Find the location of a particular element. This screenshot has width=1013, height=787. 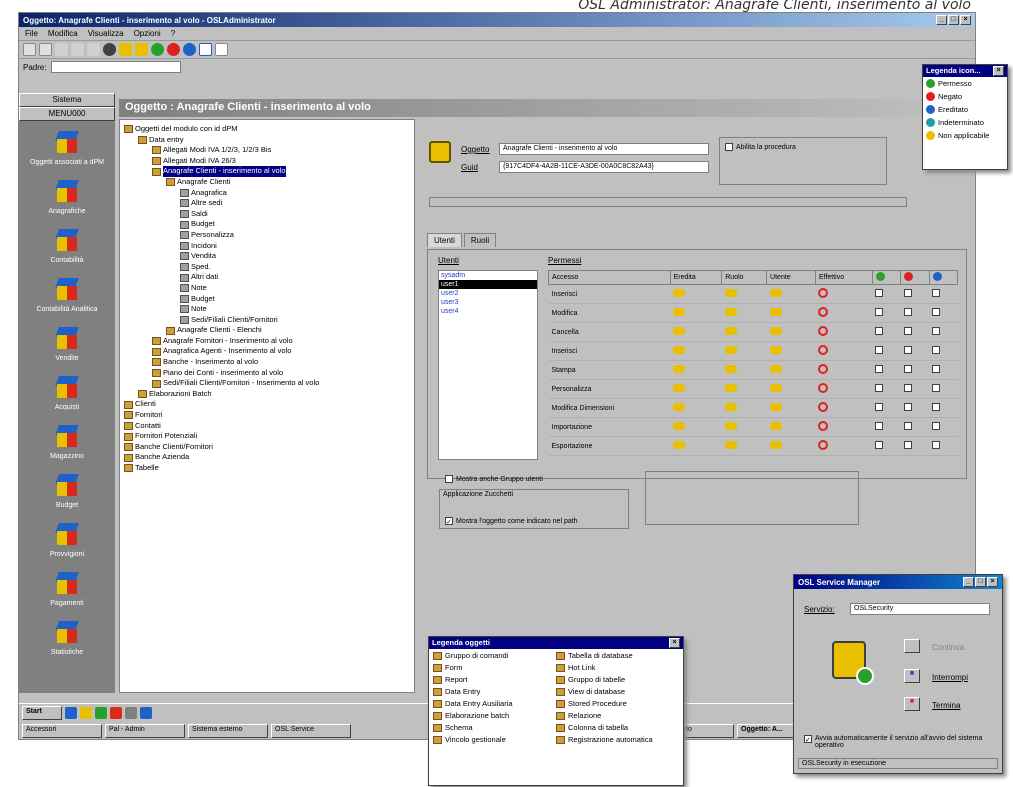

tree-node: Banche Azienda is located at coordinates (267, 457).